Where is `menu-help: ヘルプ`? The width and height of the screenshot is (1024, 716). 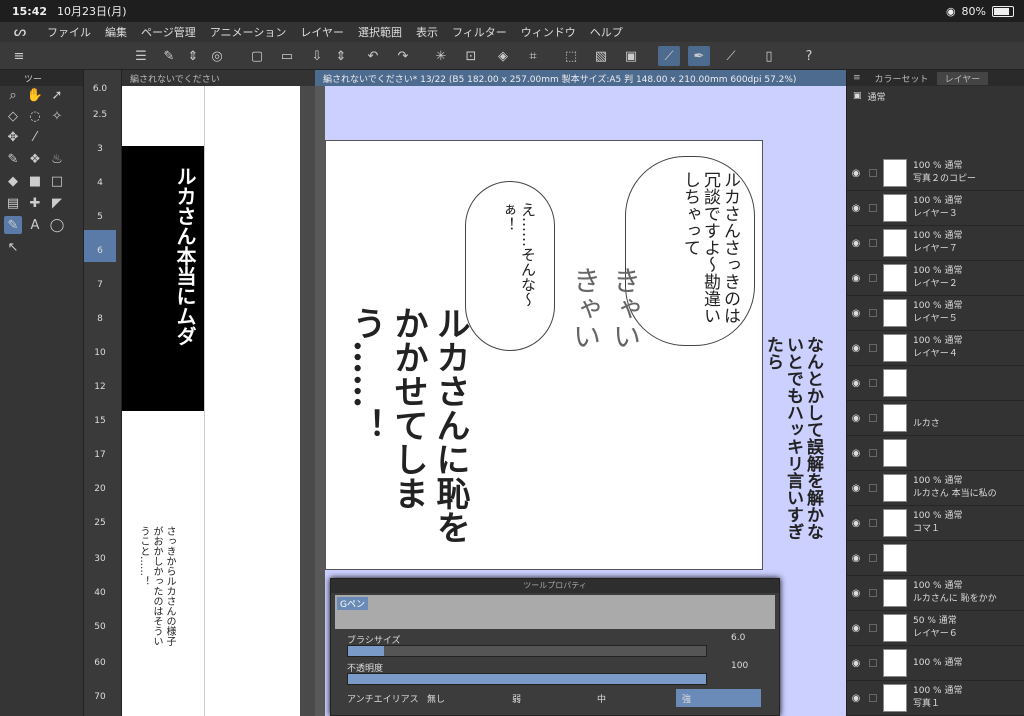
menu-help: ヘルプ is located at coordinates (606, 32).